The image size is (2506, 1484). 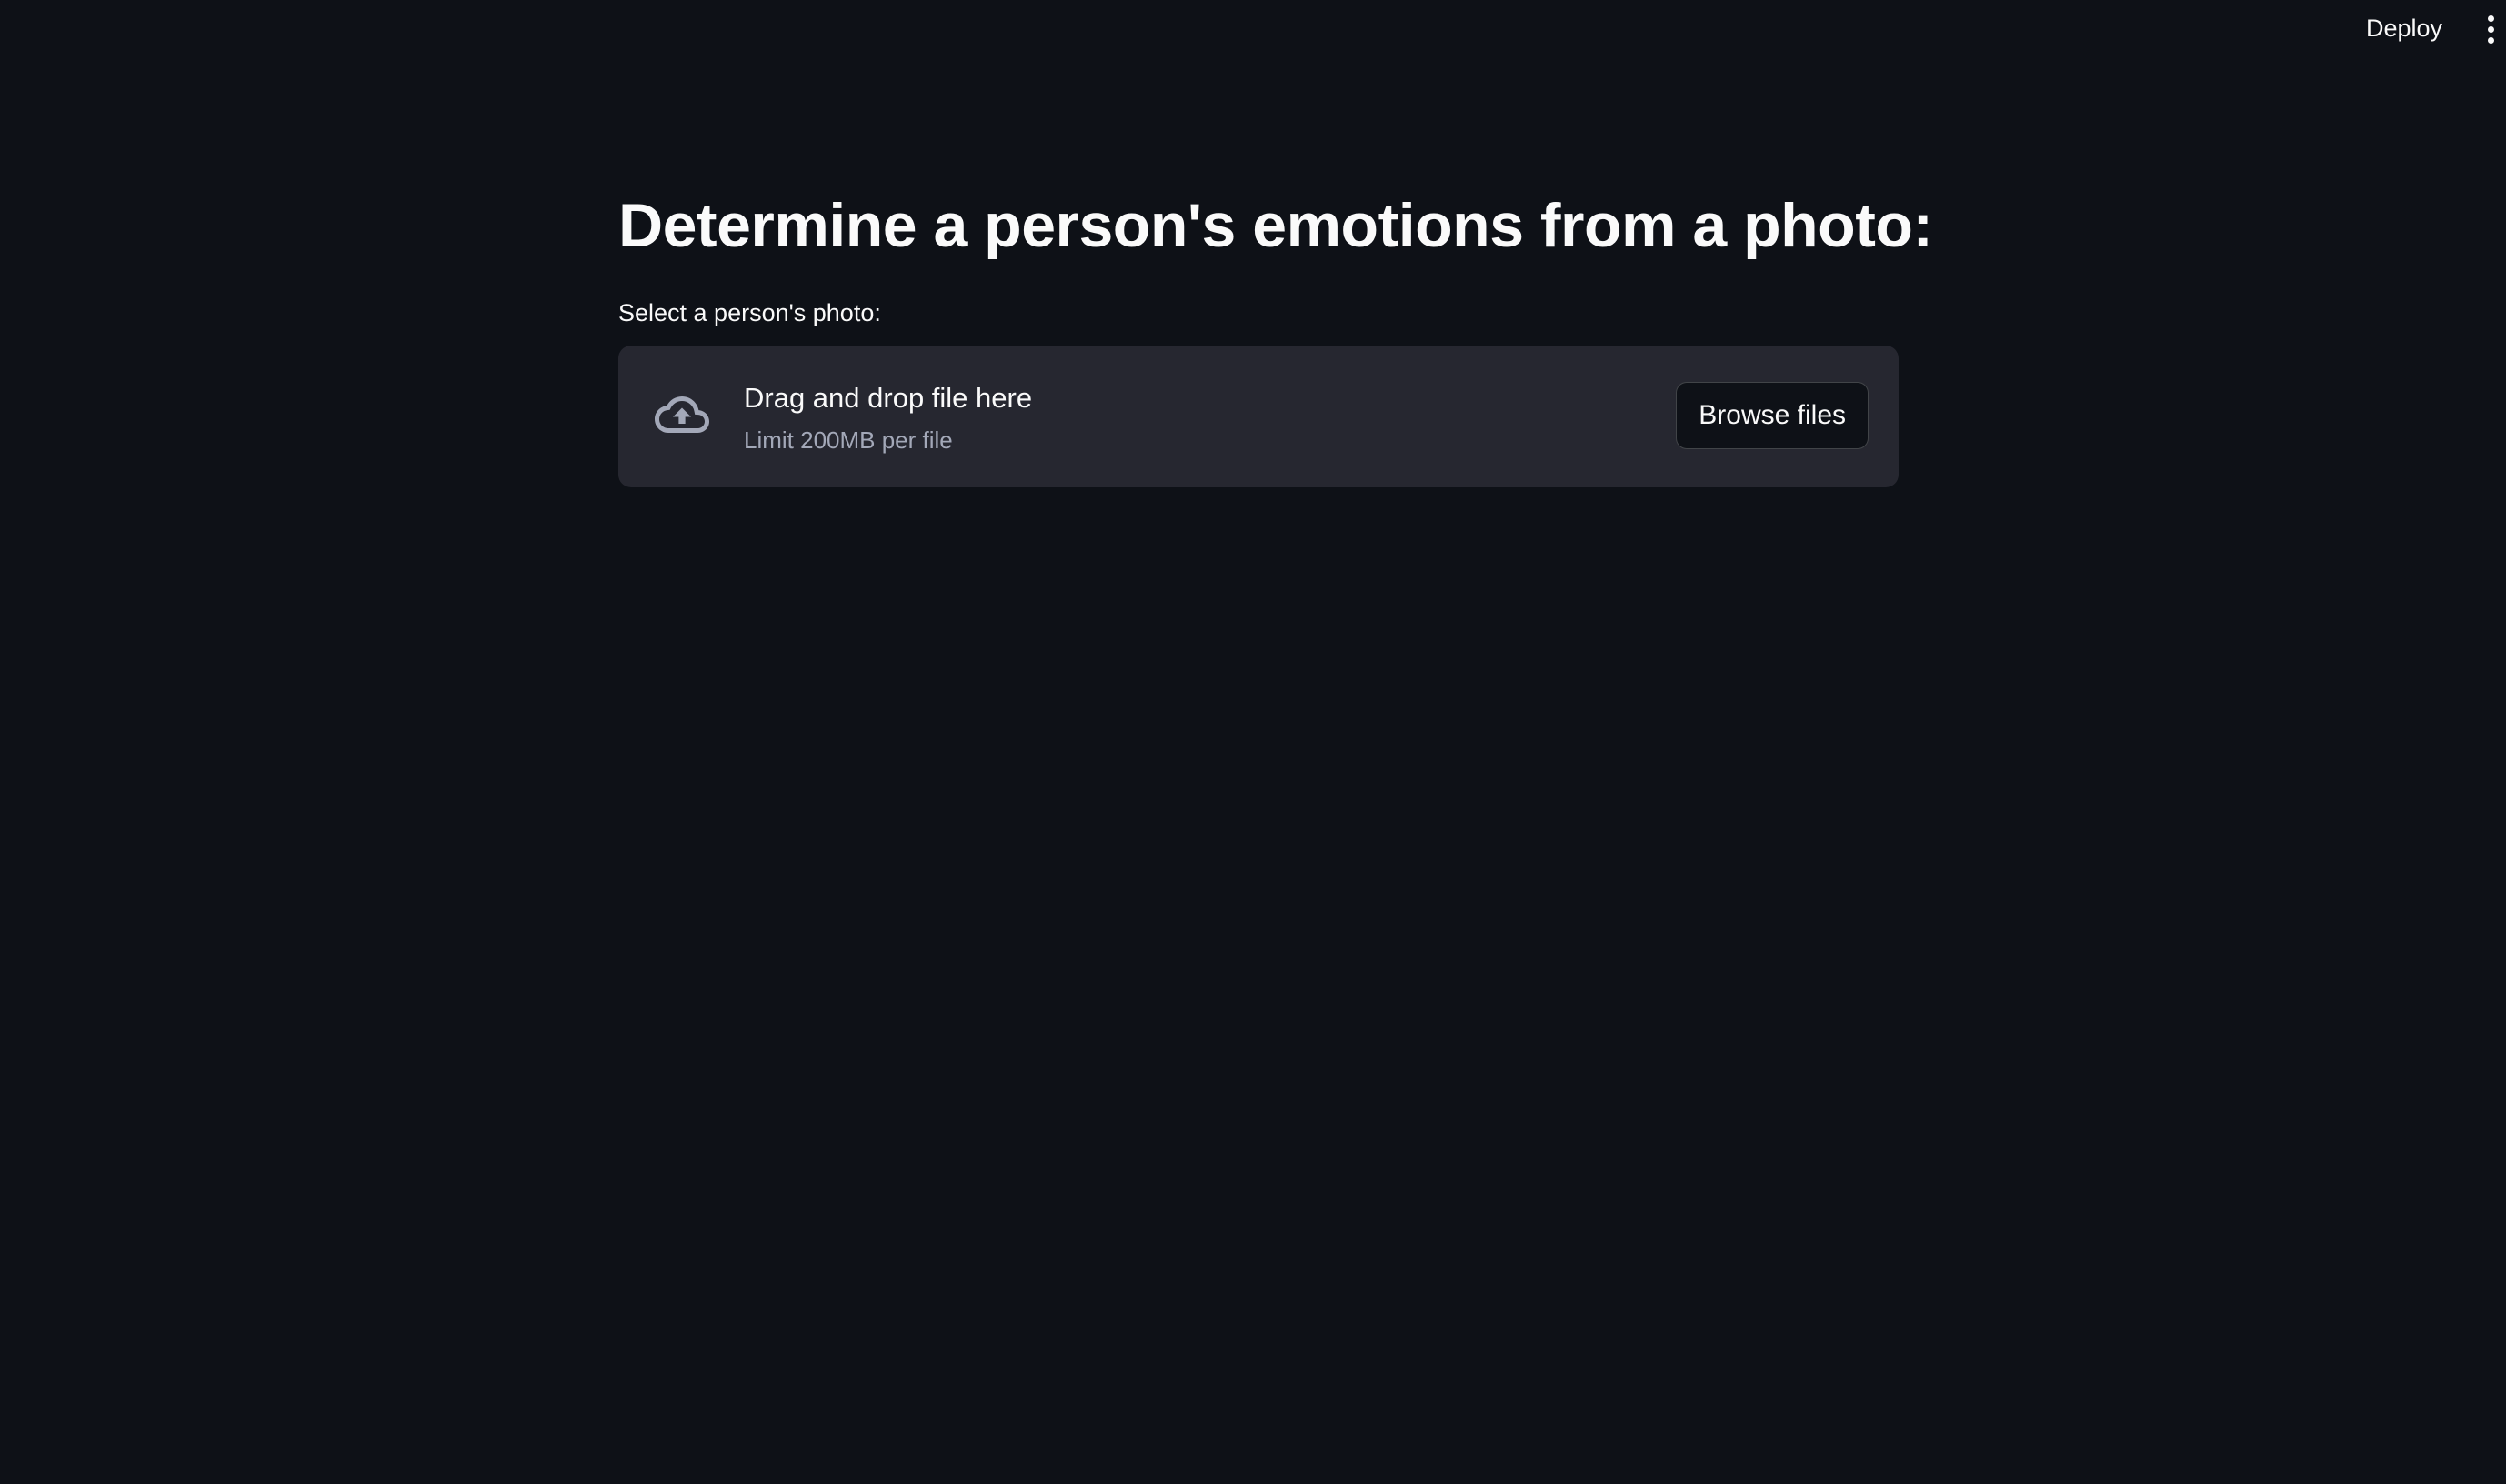 What do you see at coordinates (2404, 28) in the screenshot?
I see `deploy-button: Deploy` at bounding box center [2404, 28].